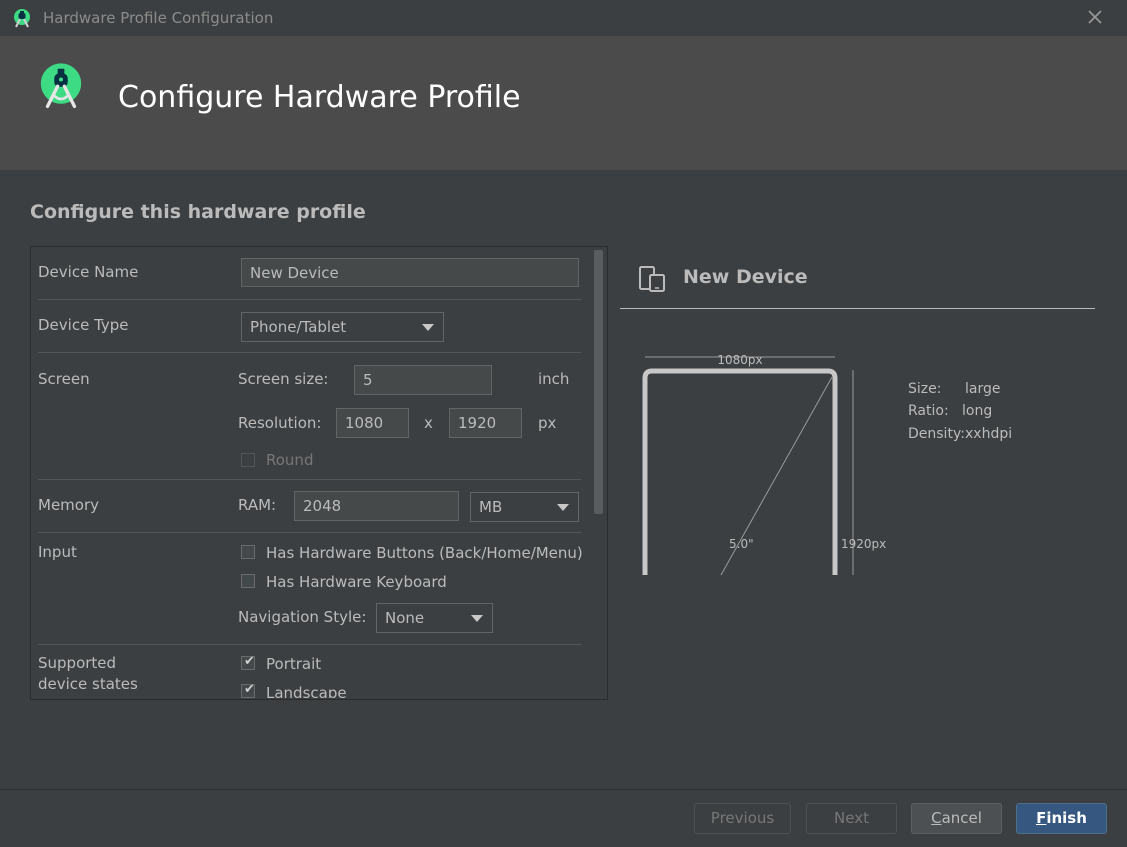  What do you see at coordinates (652, 279) in the screenshot?
I see `phone-tablet-icon` at bounding box center [652, 279].